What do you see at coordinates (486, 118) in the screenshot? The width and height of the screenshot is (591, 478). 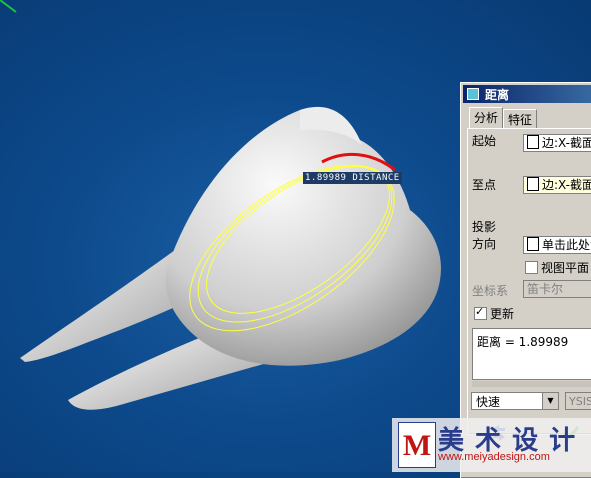 I see `tab-analysis: 分析` at bounding box center [486, 118].